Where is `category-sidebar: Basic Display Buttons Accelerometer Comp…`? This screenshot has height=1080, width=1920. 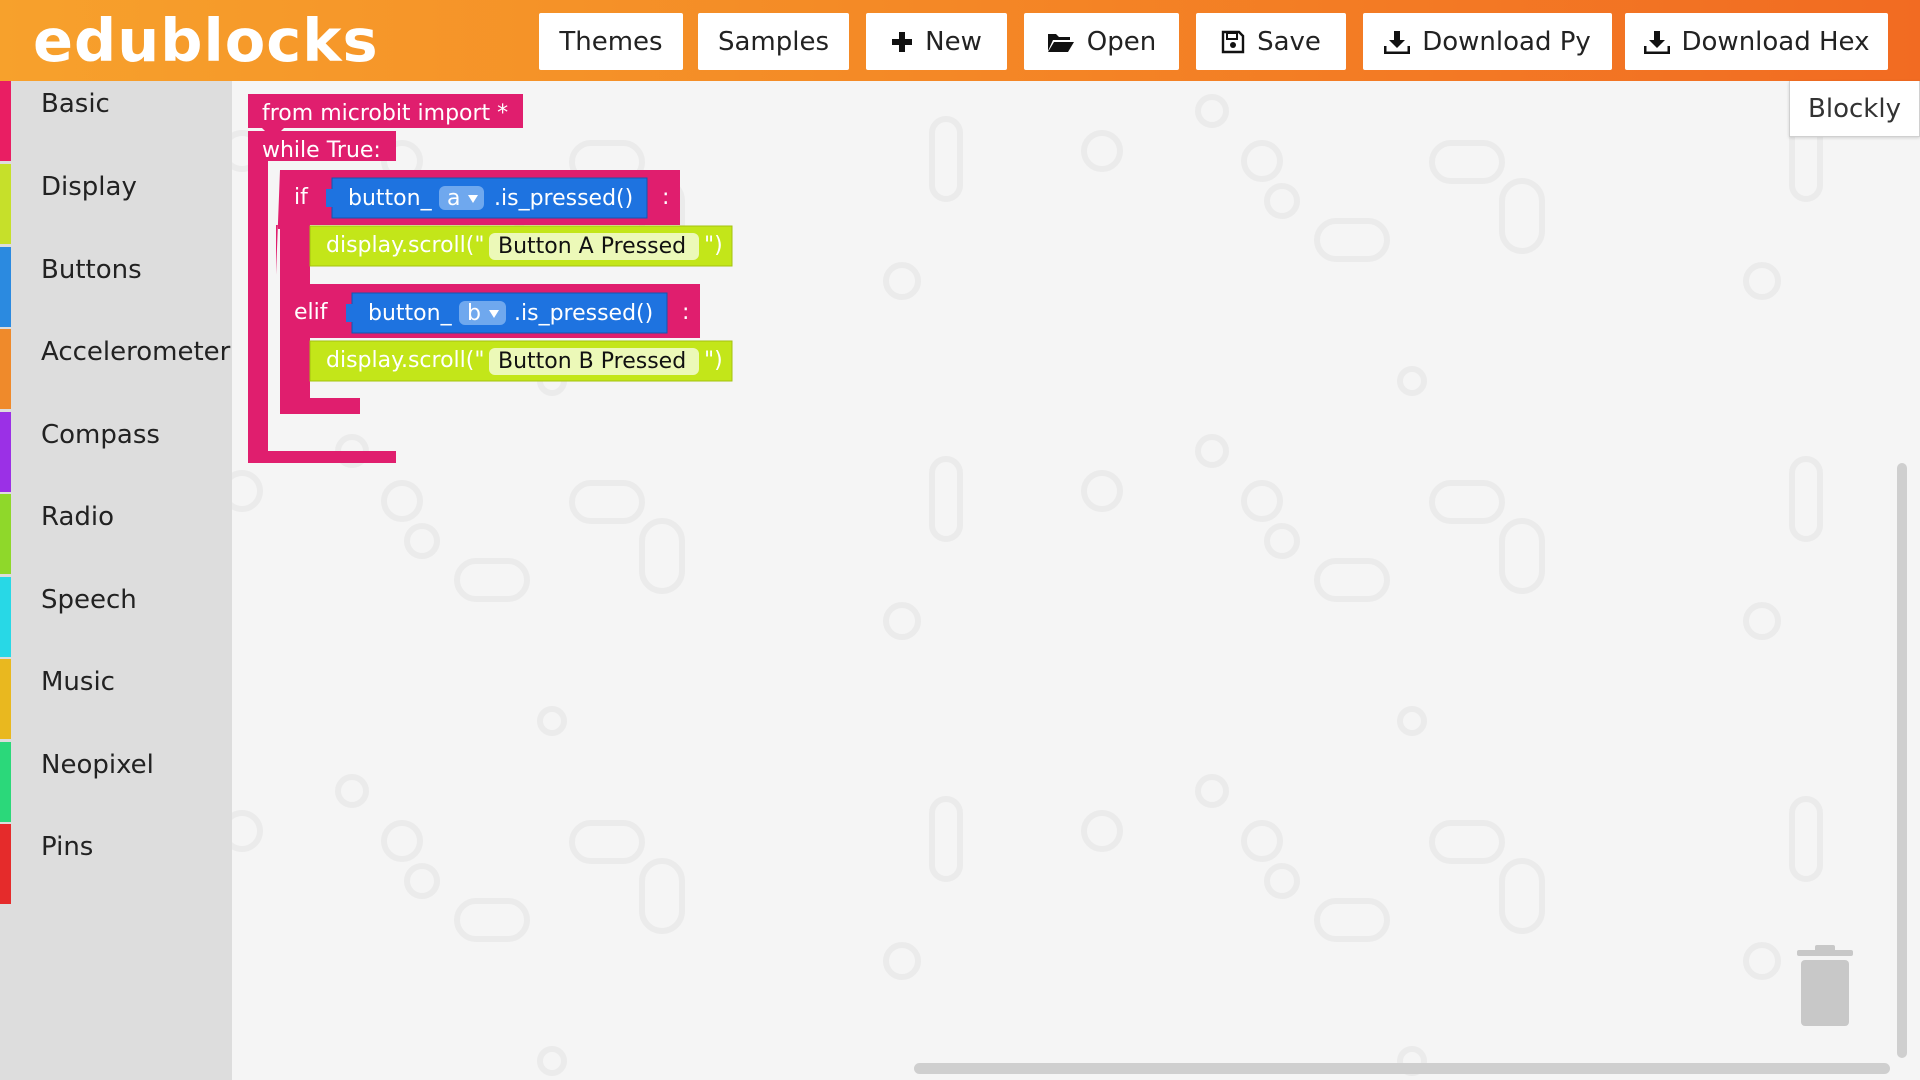
category-sidebar: Basic Display Buttons Accelerometer Comp… is located at coordinates (116, 580).